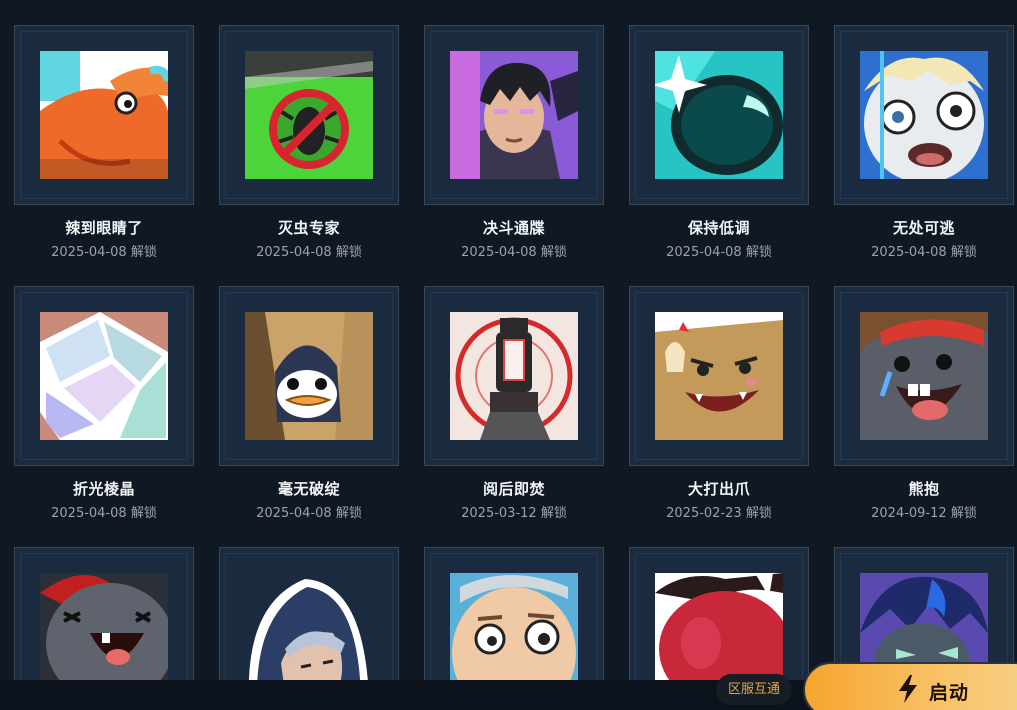 Image resolution: width=1017 pixels, height=710 pixels. Describe the element at coordinates (513, 228) in the screenshot. I see `sticker-name: 决斗通牒` at that location.